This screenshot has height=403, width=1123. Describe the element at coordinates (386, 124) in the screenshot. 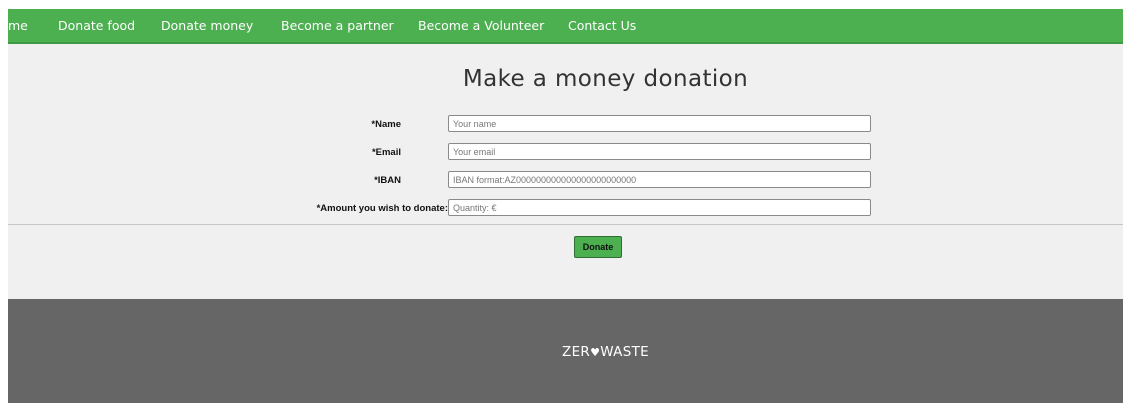

I see `name-label: *Name` at that location.